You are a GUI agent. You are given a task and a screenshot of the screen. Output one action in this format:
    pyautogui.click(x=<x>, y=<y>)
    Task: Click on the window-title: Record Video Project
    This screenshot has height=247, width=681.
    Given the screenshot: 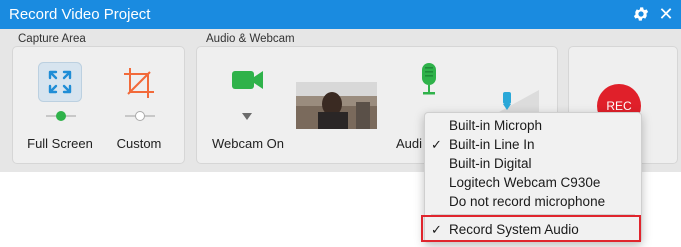 What is the action you would take?
    pyautogui.click(x=80, y=14)
    